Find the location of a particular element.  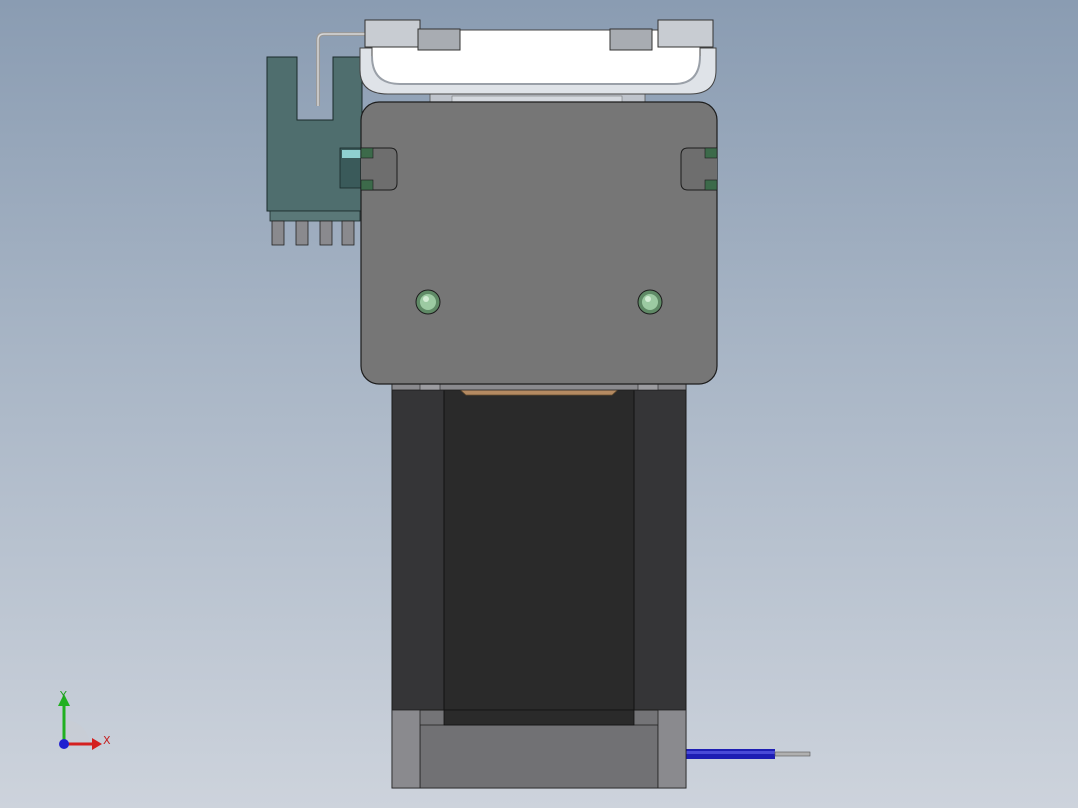

cover-clip-right-tab is located at coordinates (631, 39).